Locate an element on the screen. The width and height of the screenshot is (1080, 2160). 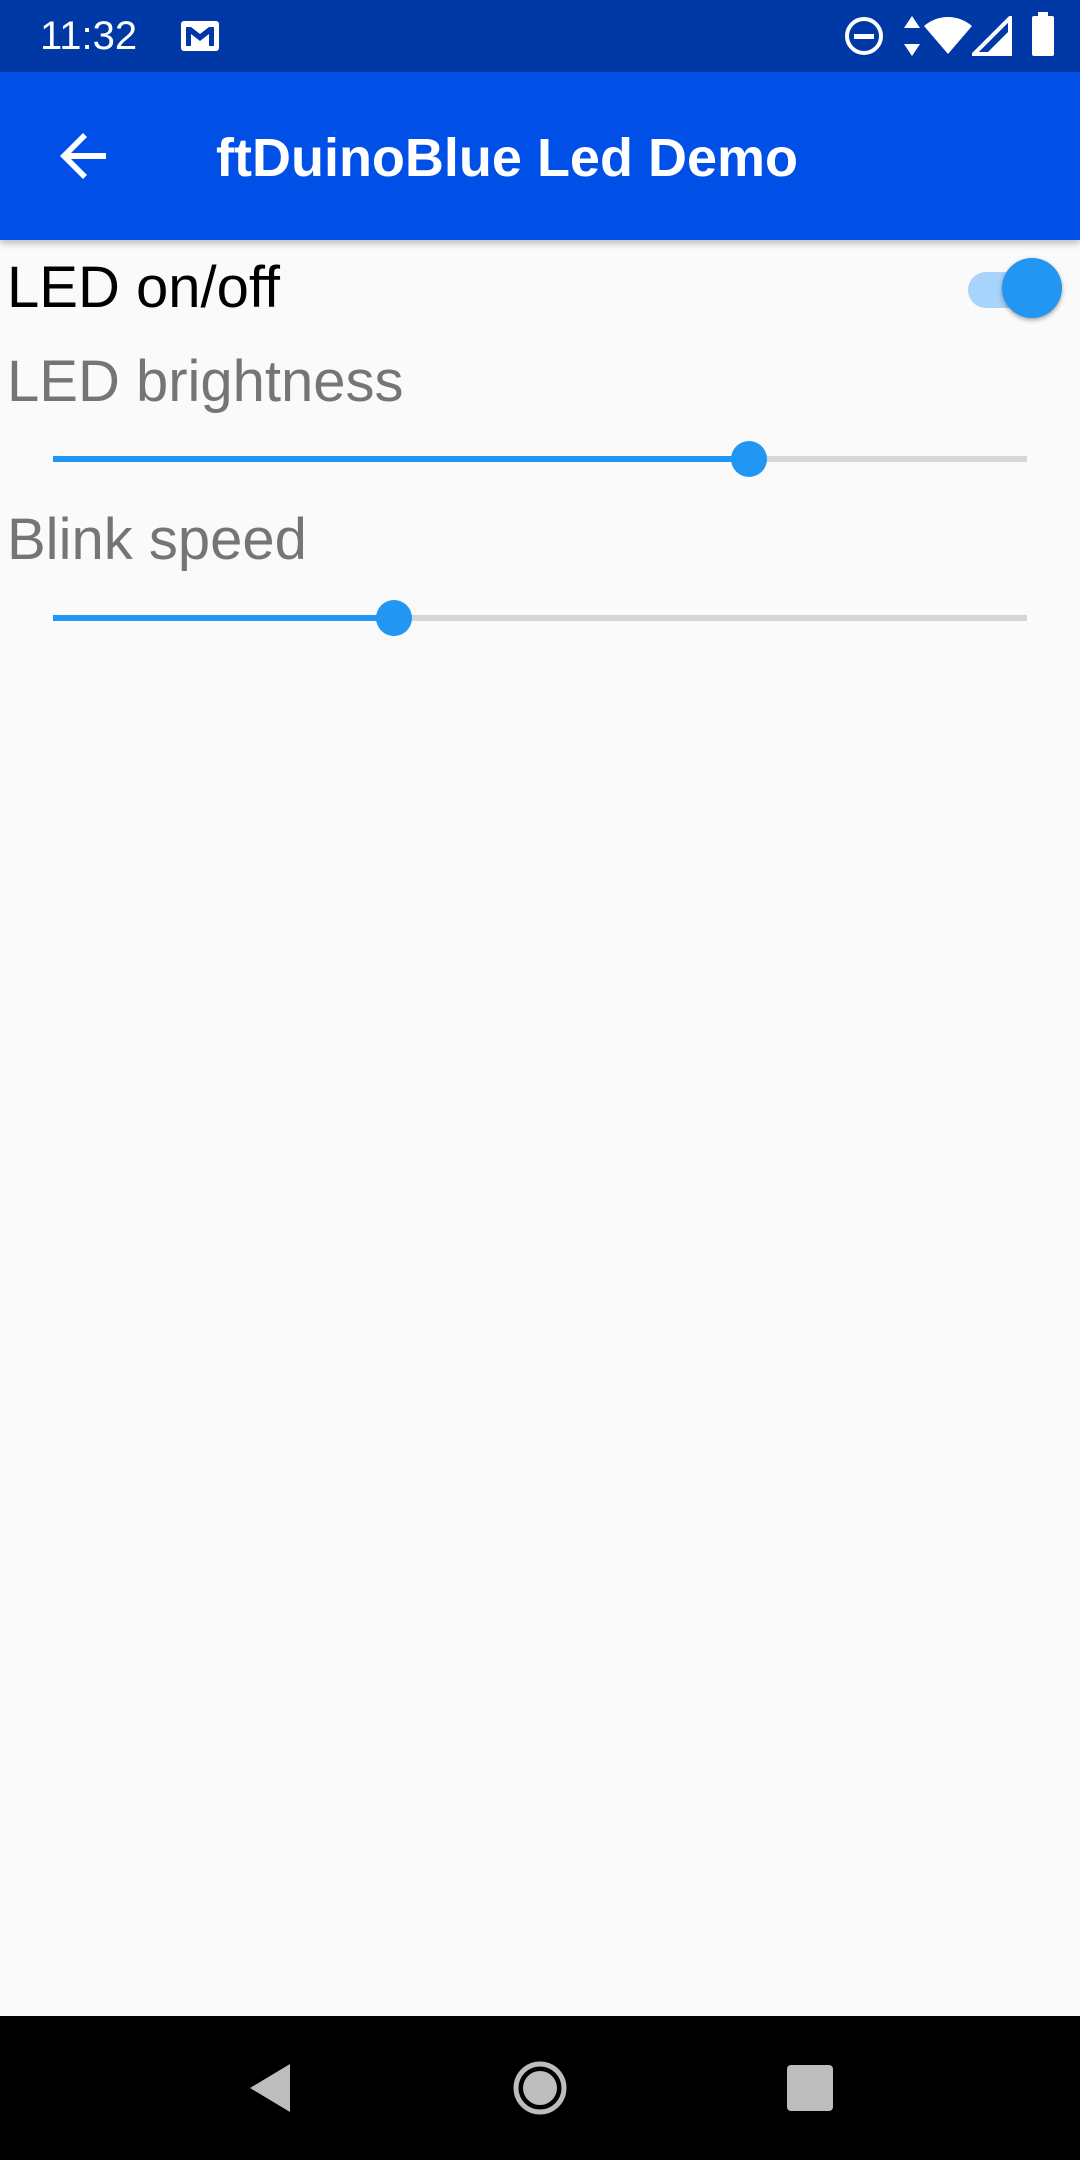
gmail-icon is located at coordinates (200, 36).